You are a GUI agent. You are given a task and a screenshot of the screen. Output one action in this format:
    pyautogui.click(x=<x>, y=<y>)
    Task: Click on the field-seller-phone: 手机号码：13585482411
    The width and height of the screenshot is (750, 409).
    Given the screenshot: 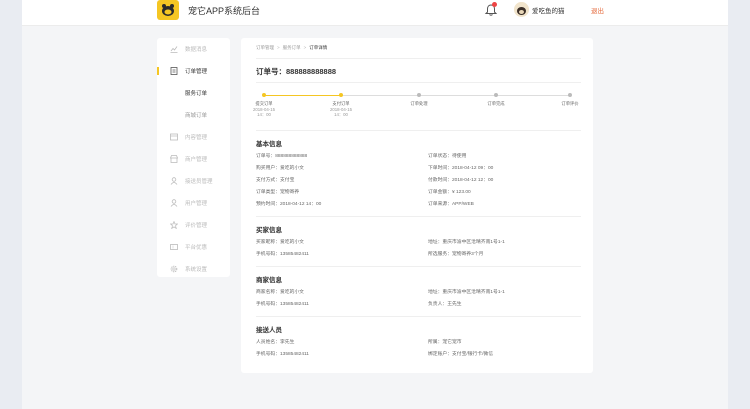 What is the action you would take?
    pyautogui.click(x=282, y=304)
    